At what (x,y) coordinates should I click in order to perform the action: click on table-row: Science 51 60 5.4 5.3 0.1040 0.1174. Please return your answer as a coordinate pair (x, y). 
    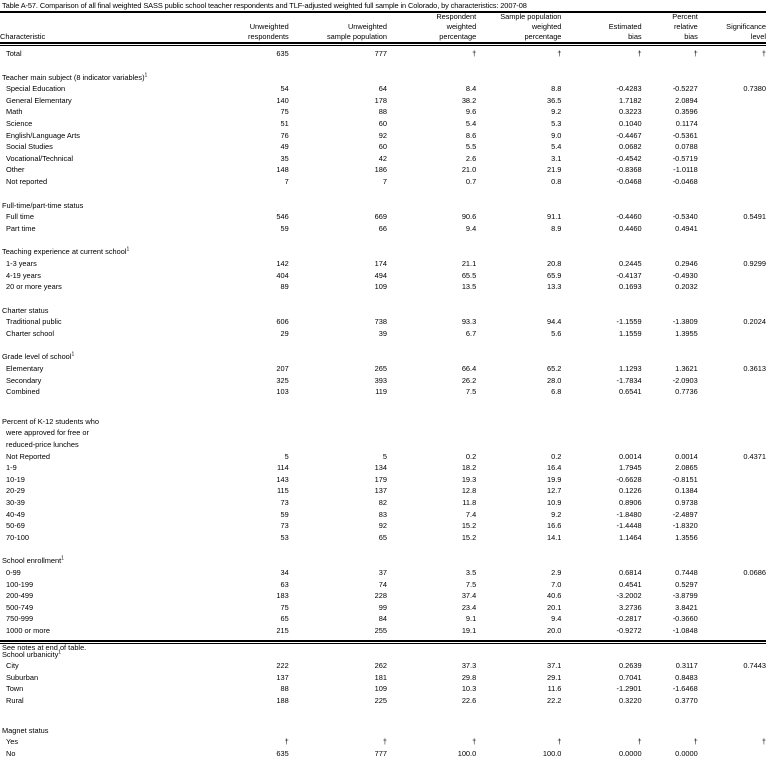
    Looking at the image, I should click on (383, 124).